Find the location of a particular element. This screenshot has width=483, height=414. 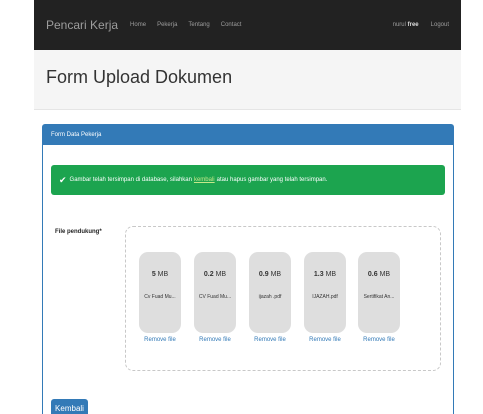

page-title: Form Upload Dokumen is located at coordinates (139, 77).